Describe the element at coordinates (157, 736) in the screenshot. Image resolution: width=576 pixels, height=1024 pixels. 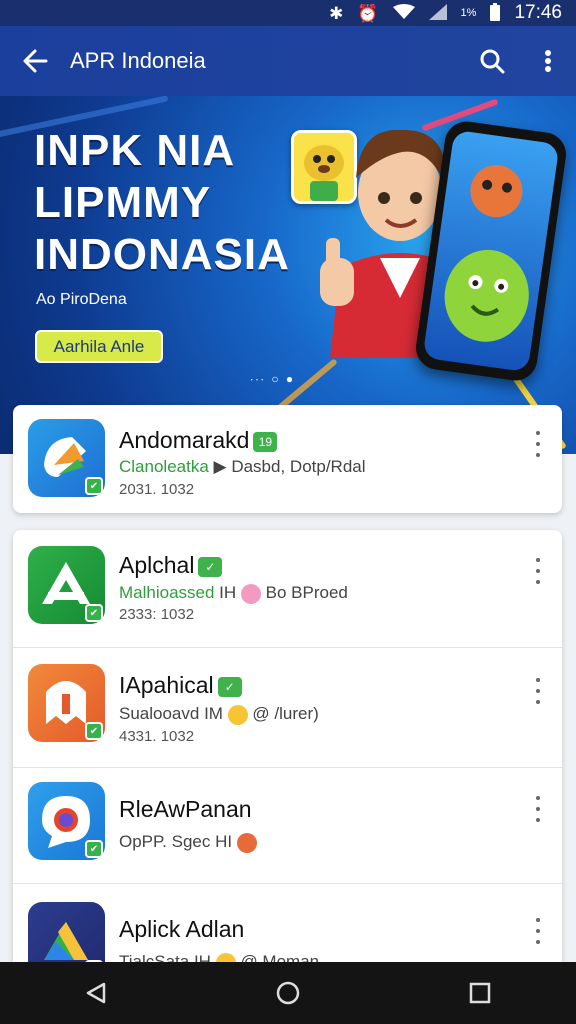
I see `app-meta: 4331. 1032` at that location.